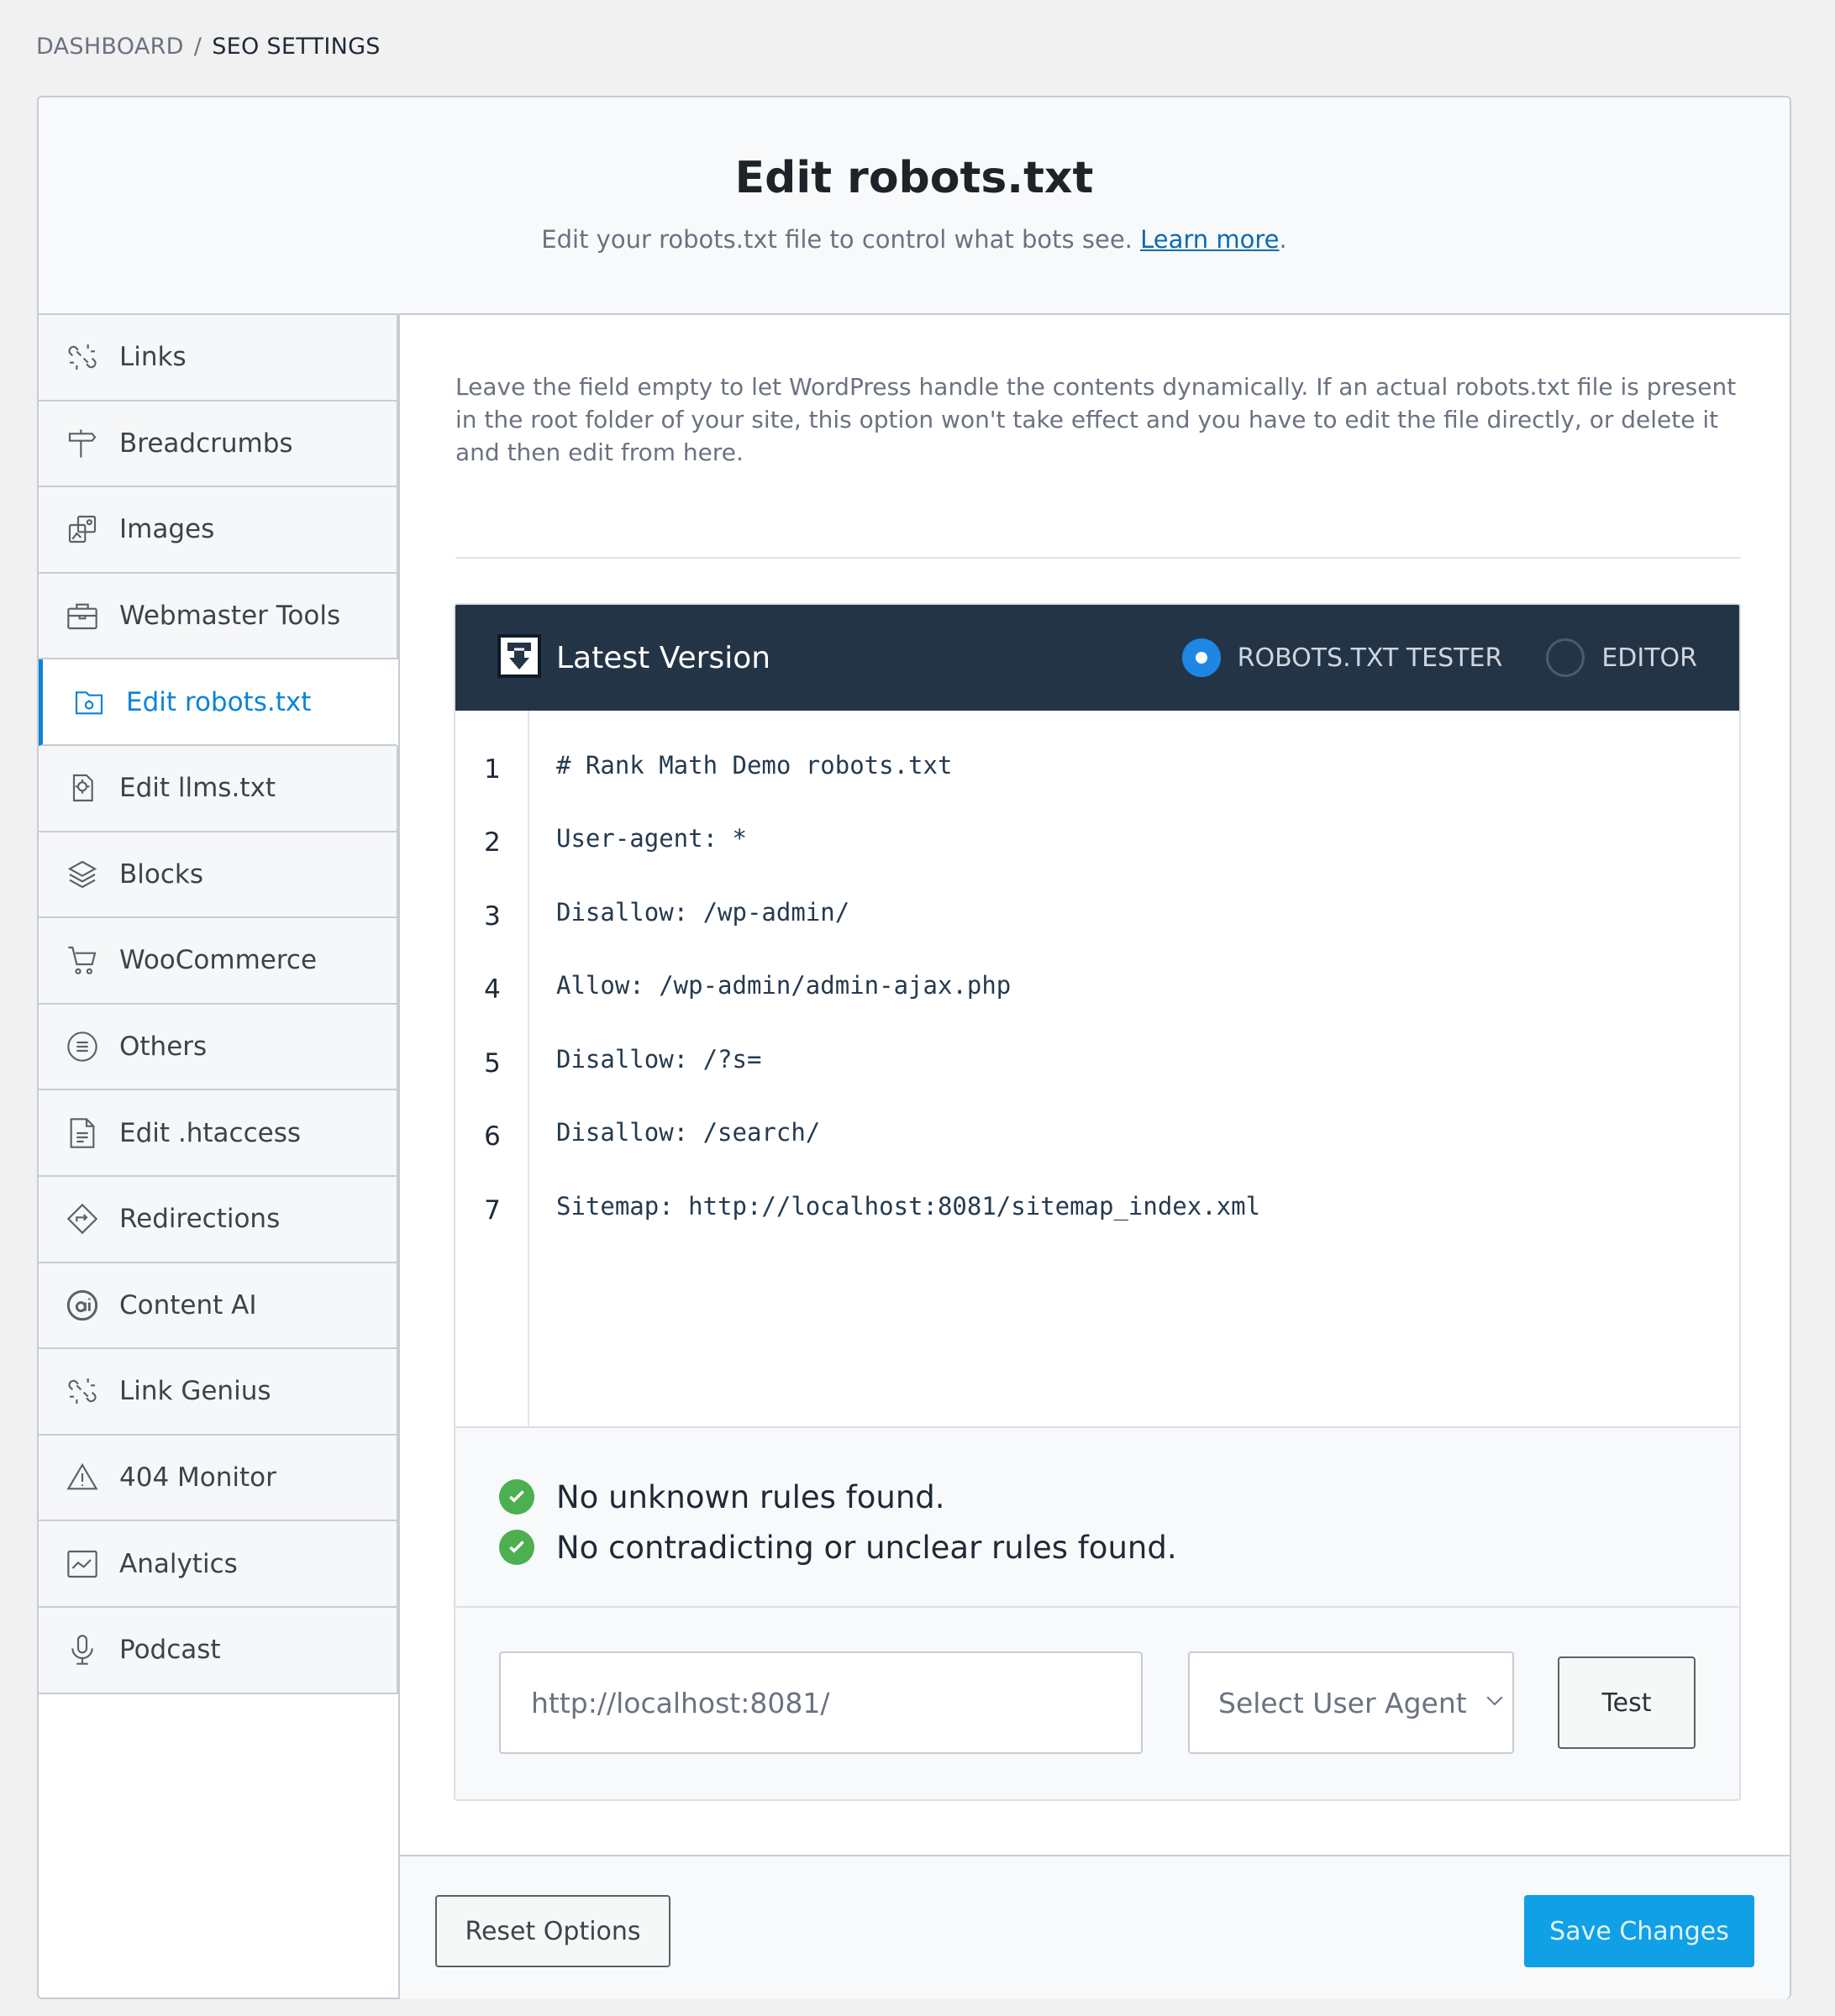  I want to click on user-agent-select: Select User Agent, so click(1351, 1702).